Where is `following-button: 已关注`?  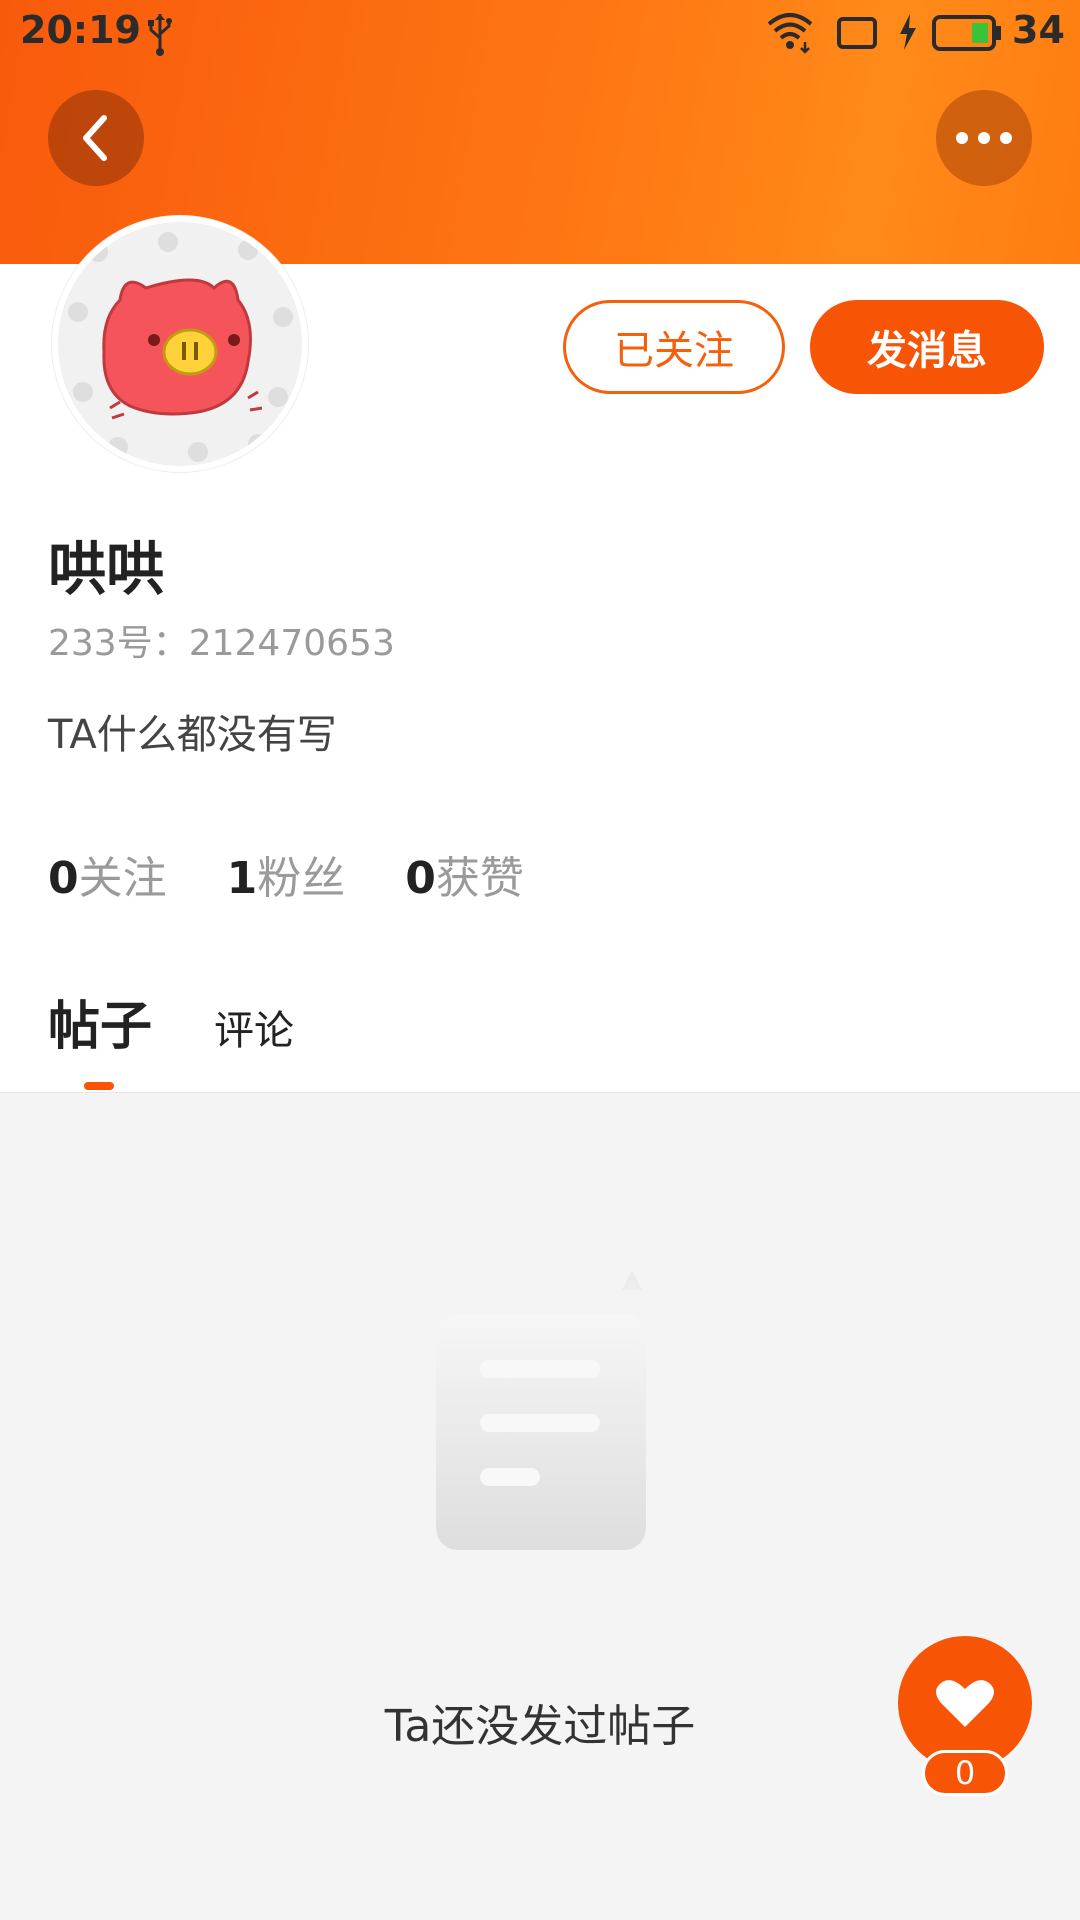 following-button: 已关注 is located at coordinates (674, 347).